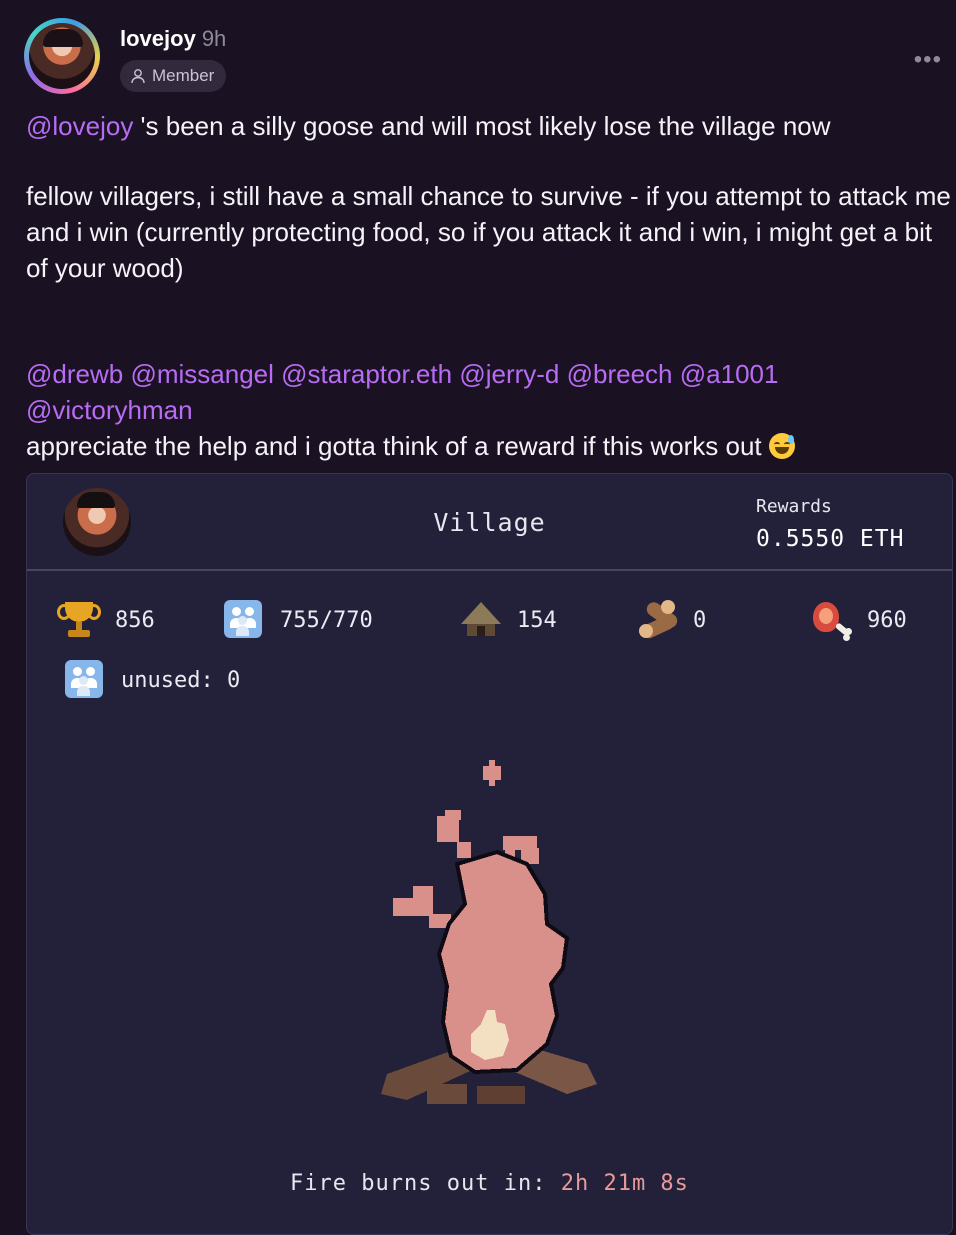 The height and width of the screenshot is (1235, 956). I want to click on mention-link: @breech, so click(620, 374).